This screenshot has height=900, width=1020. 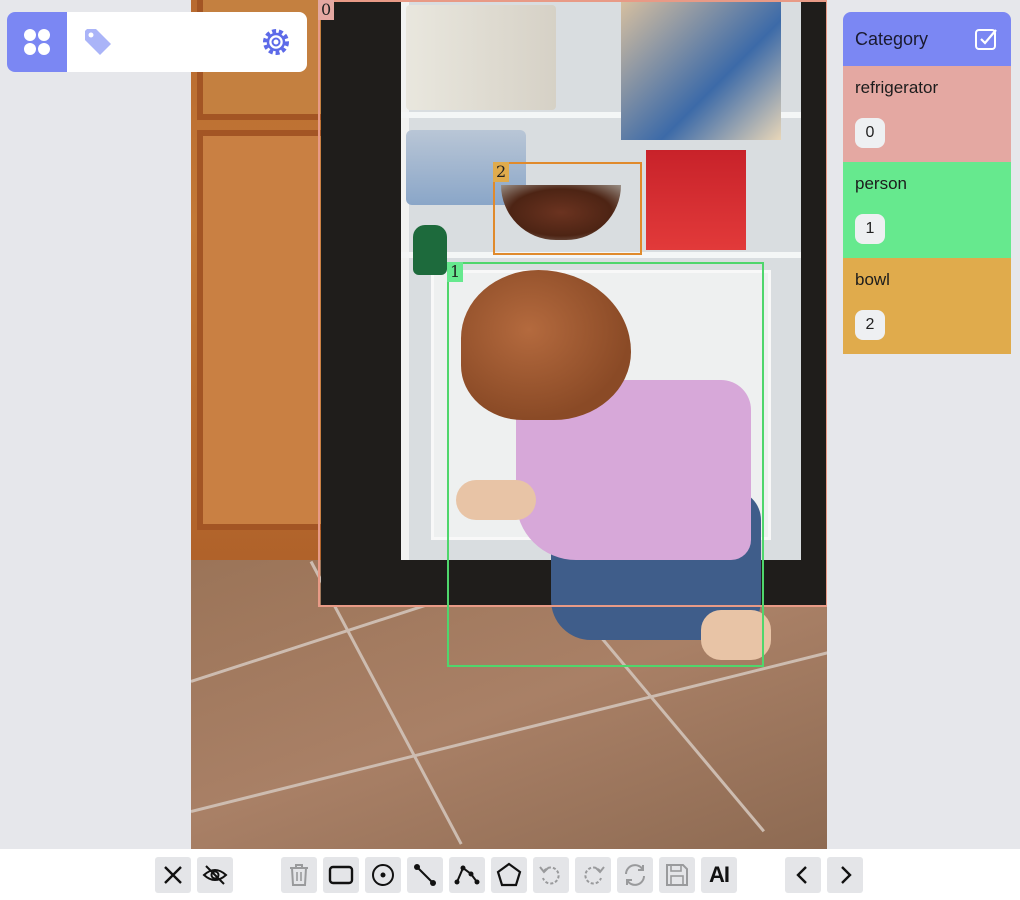 I want to click on settings-button, so click(x=276, y=42).